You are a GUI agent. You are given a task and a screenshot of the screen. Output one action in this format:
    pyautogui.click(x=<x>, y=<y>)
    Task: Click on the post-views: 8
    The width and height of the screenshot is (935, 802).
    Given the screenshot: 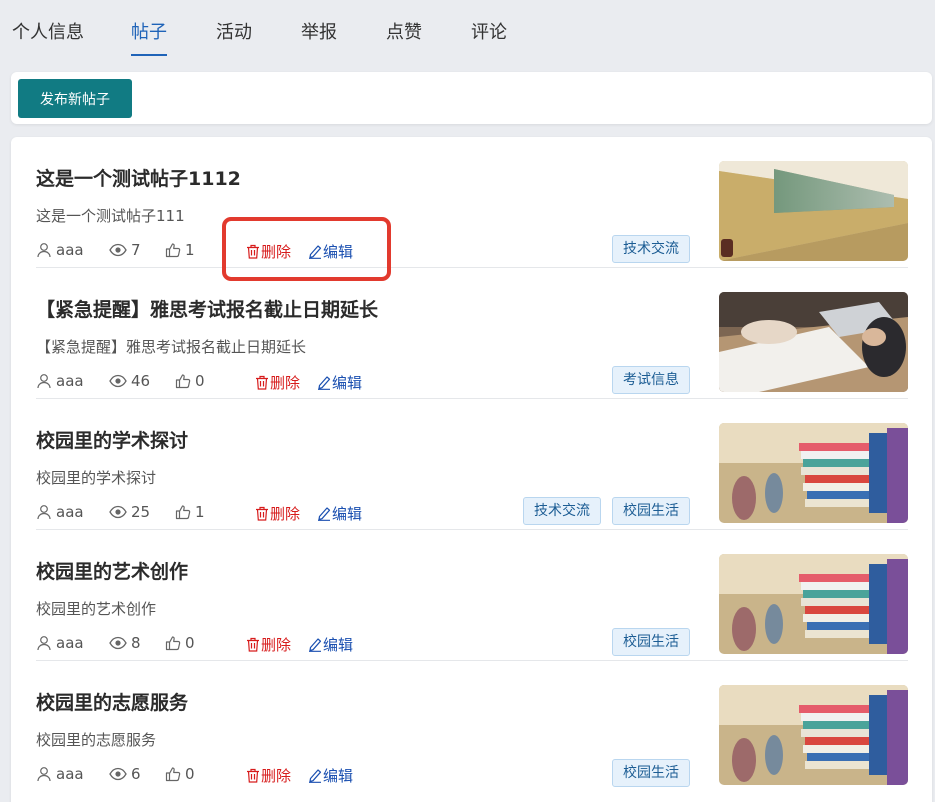 What is the action you would take?
    pyautogui.click(x=125, y=643)
    